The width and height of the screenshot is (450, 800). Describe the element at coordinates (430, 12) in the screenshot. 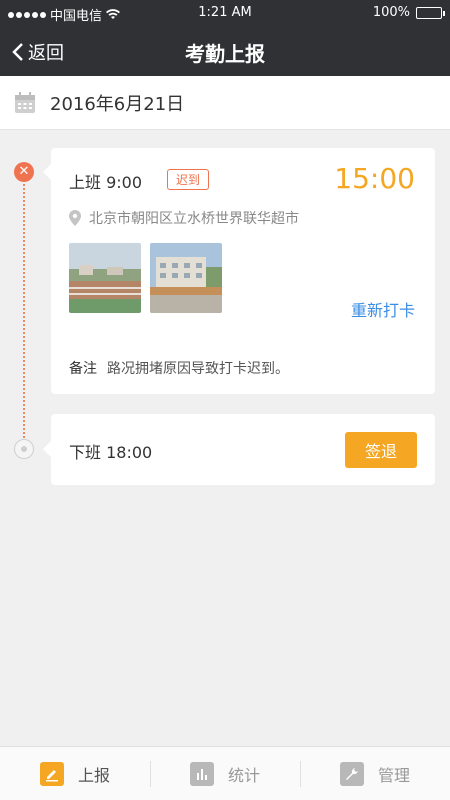

I see `battery-icon` at that location.